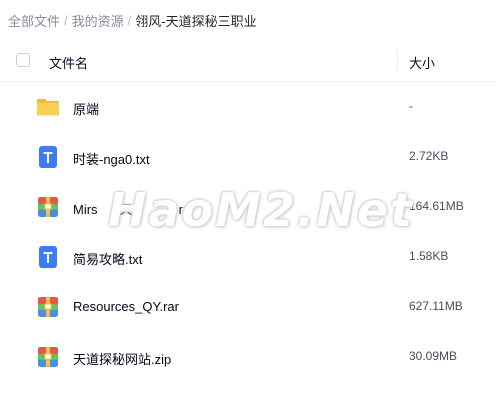  I want to click on file-row: Mirs 天 r 164.61MB, so click(248, 207).